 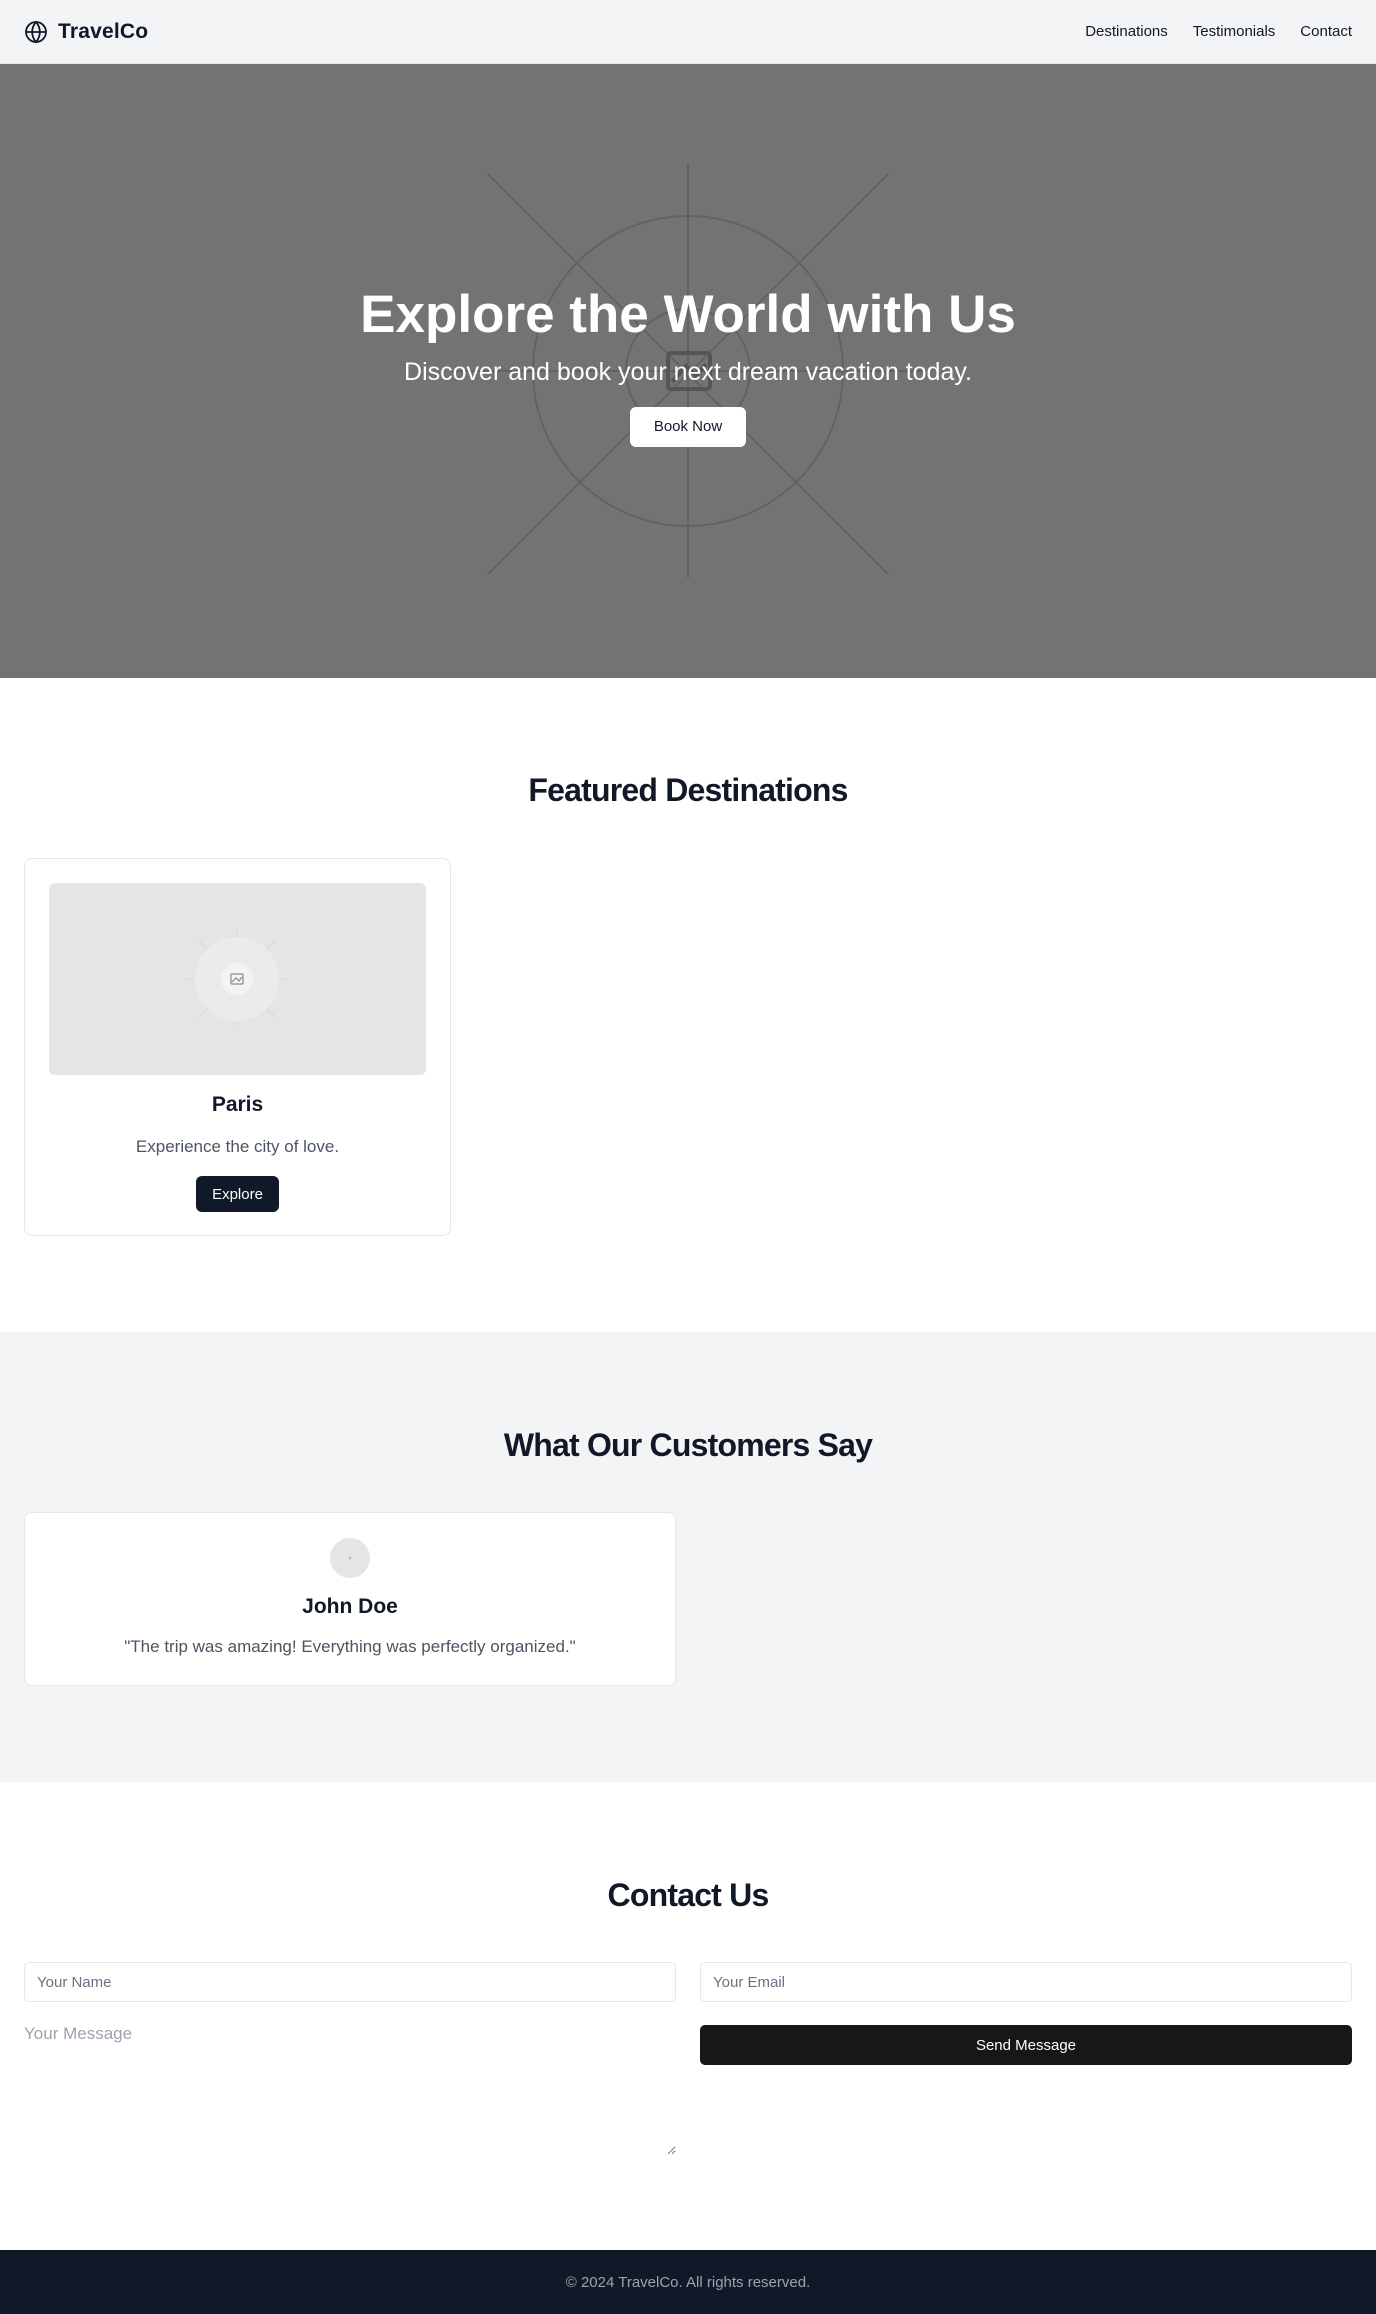 I want to click on avatar, so click(x=350, y=1558).